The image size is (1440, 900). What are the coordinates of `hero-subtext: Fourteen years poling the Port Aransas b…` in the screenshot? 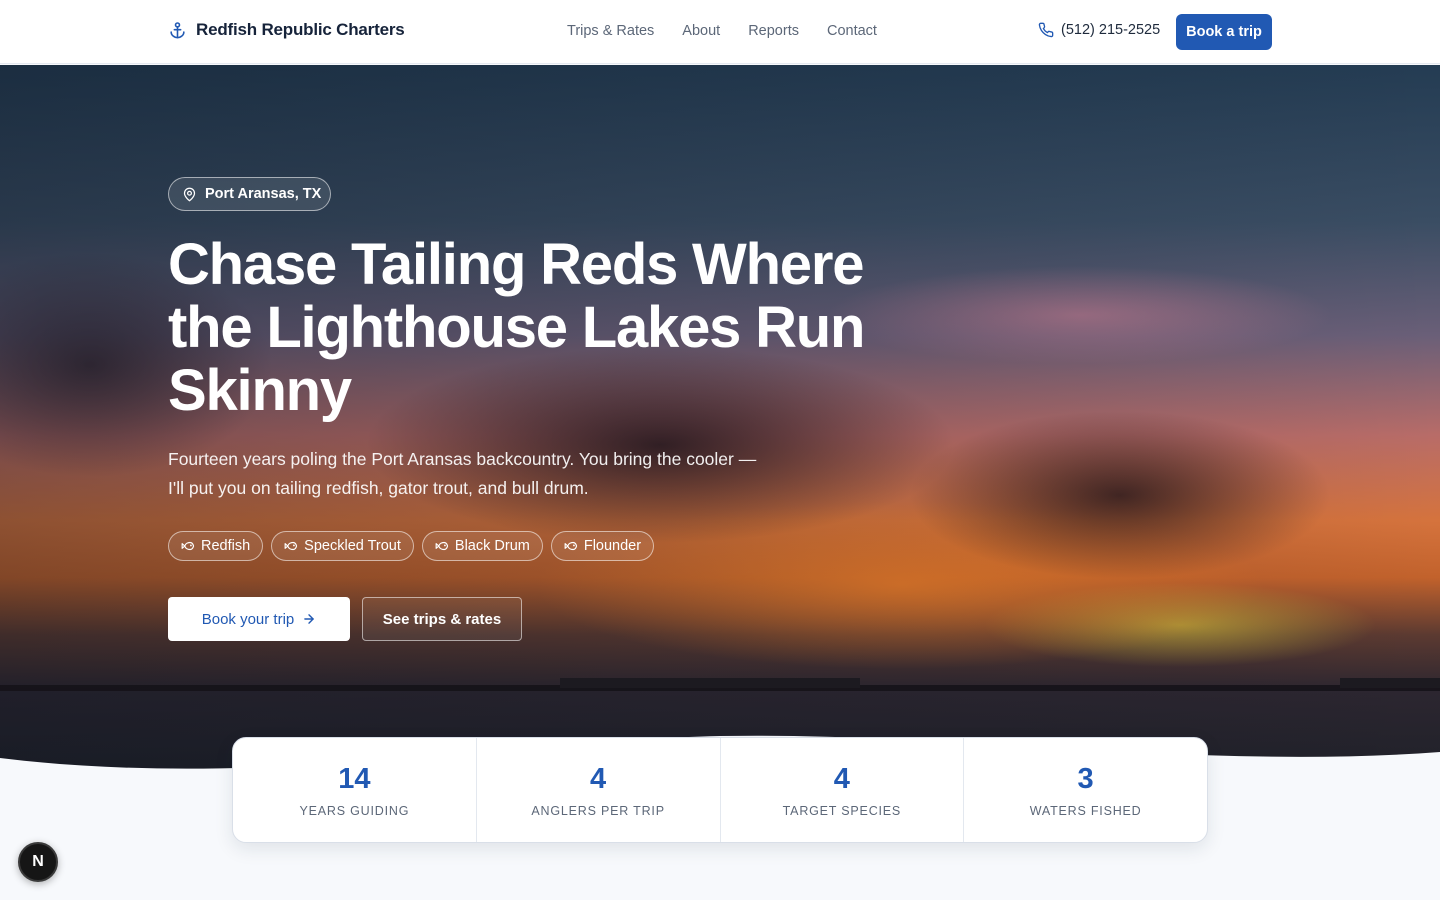 It's located at (462, 473).